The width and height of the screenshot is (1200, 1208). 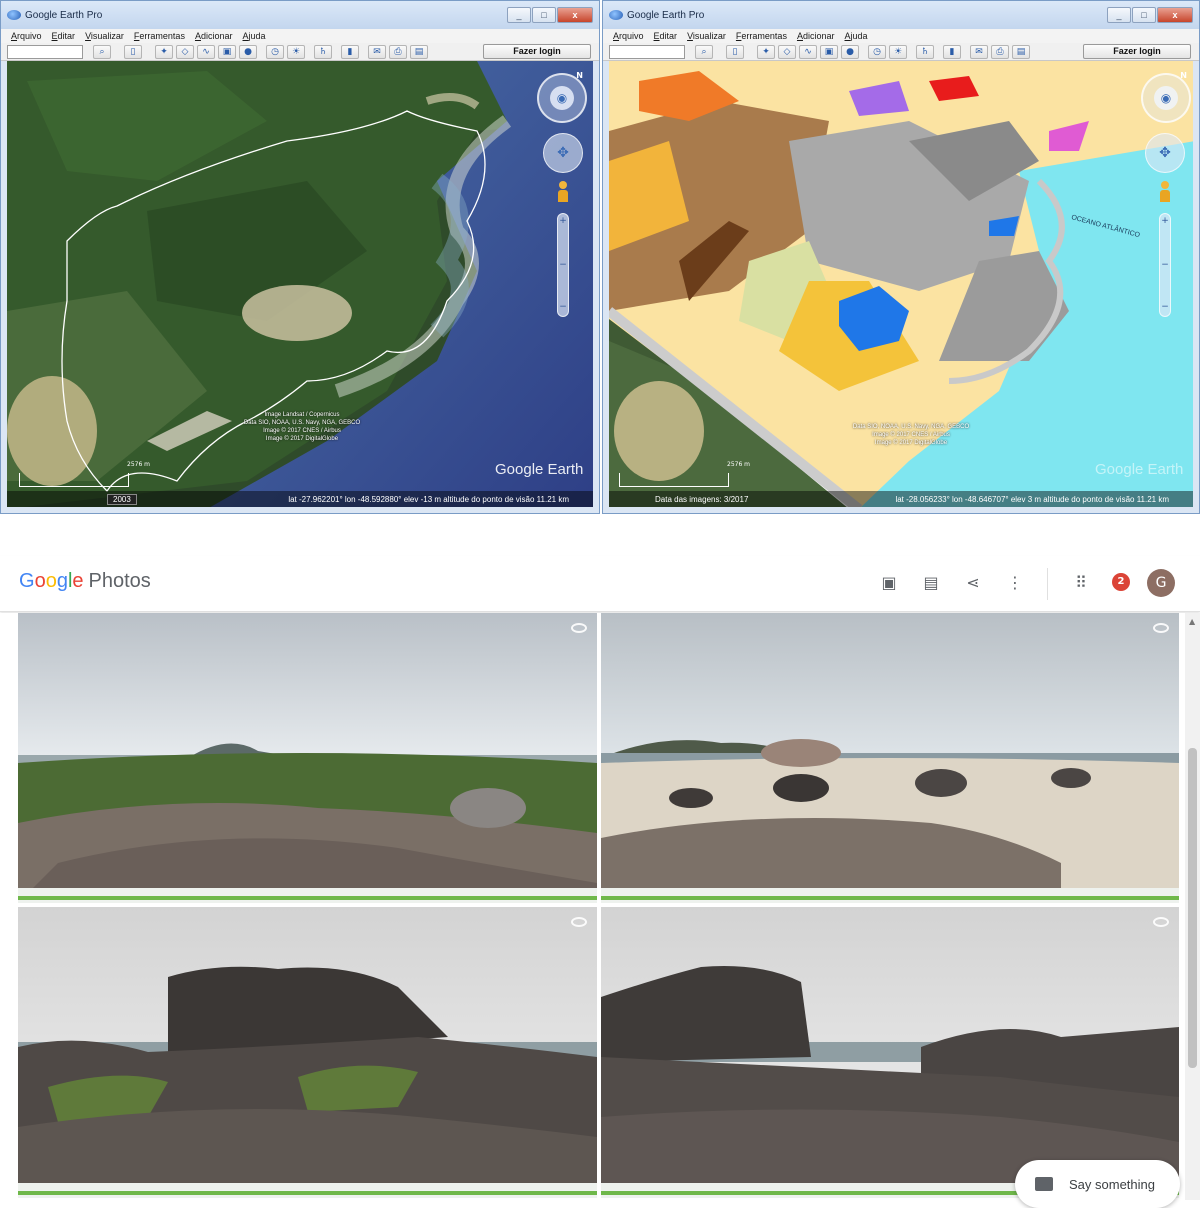 What do you see at coordinates (1192, 621) in the screenshot?
I see `scroll-up-icon: ▲` at bounding box center [1192, 621].